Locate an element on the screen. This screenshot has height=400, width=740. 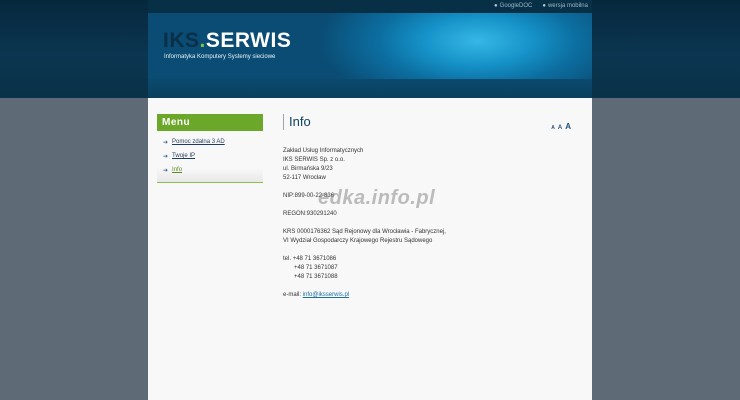
font-size-small-button: A is located at coordinates (553, 128).